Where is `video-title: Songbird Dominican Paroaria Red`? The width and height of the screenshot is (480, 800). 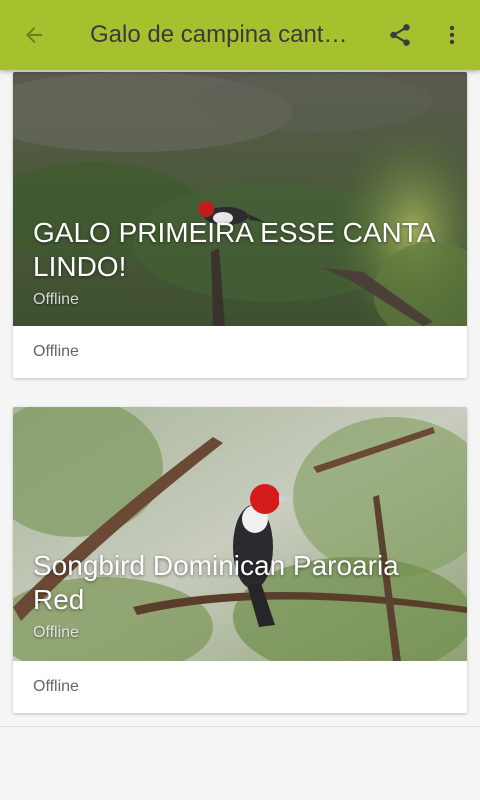
video-title: Songbird Dominican Paroaria Red is located at coordinates (216, 582).